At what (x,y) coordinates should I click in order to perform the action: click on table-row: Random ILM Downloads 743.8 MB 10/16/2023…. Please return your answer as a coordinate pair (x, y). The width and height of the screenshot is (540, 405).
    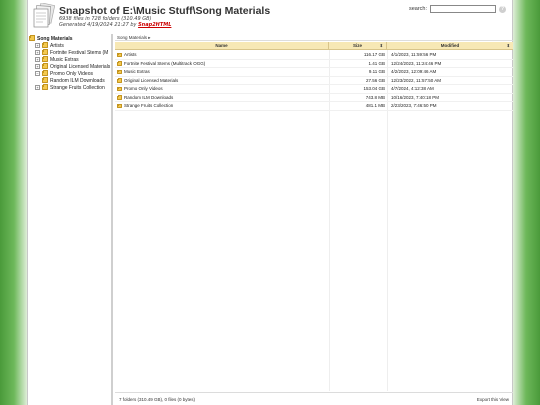
    Looking at the image, I should click on (314, 98).